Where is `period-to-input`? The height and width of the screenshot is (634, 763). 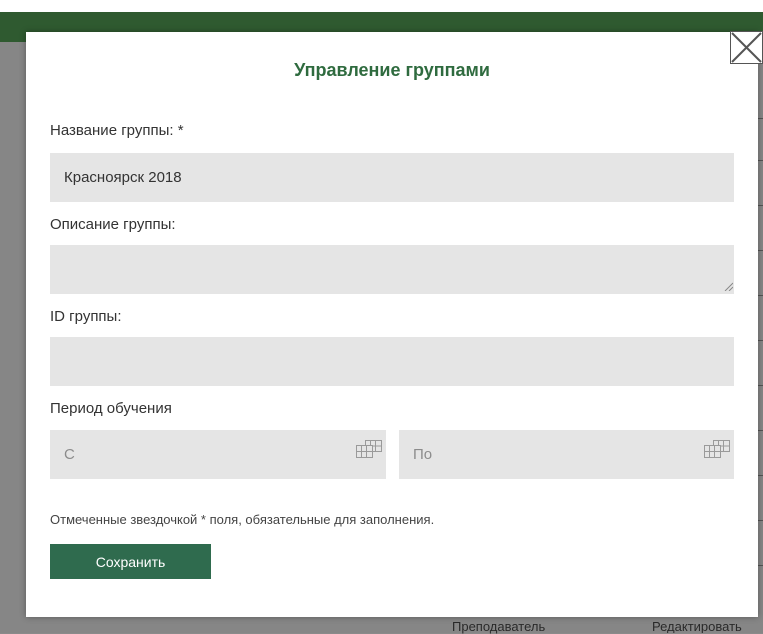
period-to-input is located at coordinates (529, 454).